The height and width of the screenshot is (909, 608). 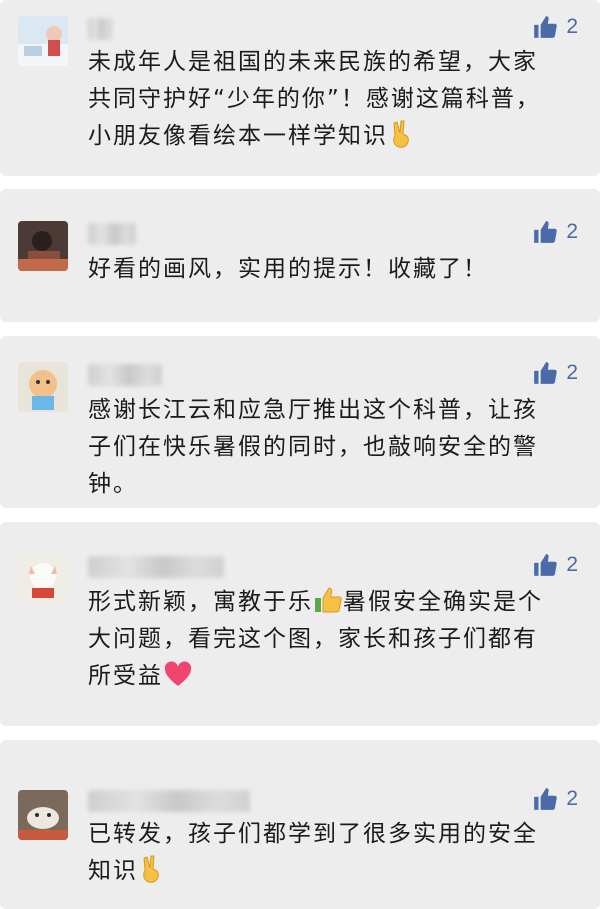 I want to click on comment-card: 2 好看的画风，实用的提示！收藏了！, so click(x=300, y=255).